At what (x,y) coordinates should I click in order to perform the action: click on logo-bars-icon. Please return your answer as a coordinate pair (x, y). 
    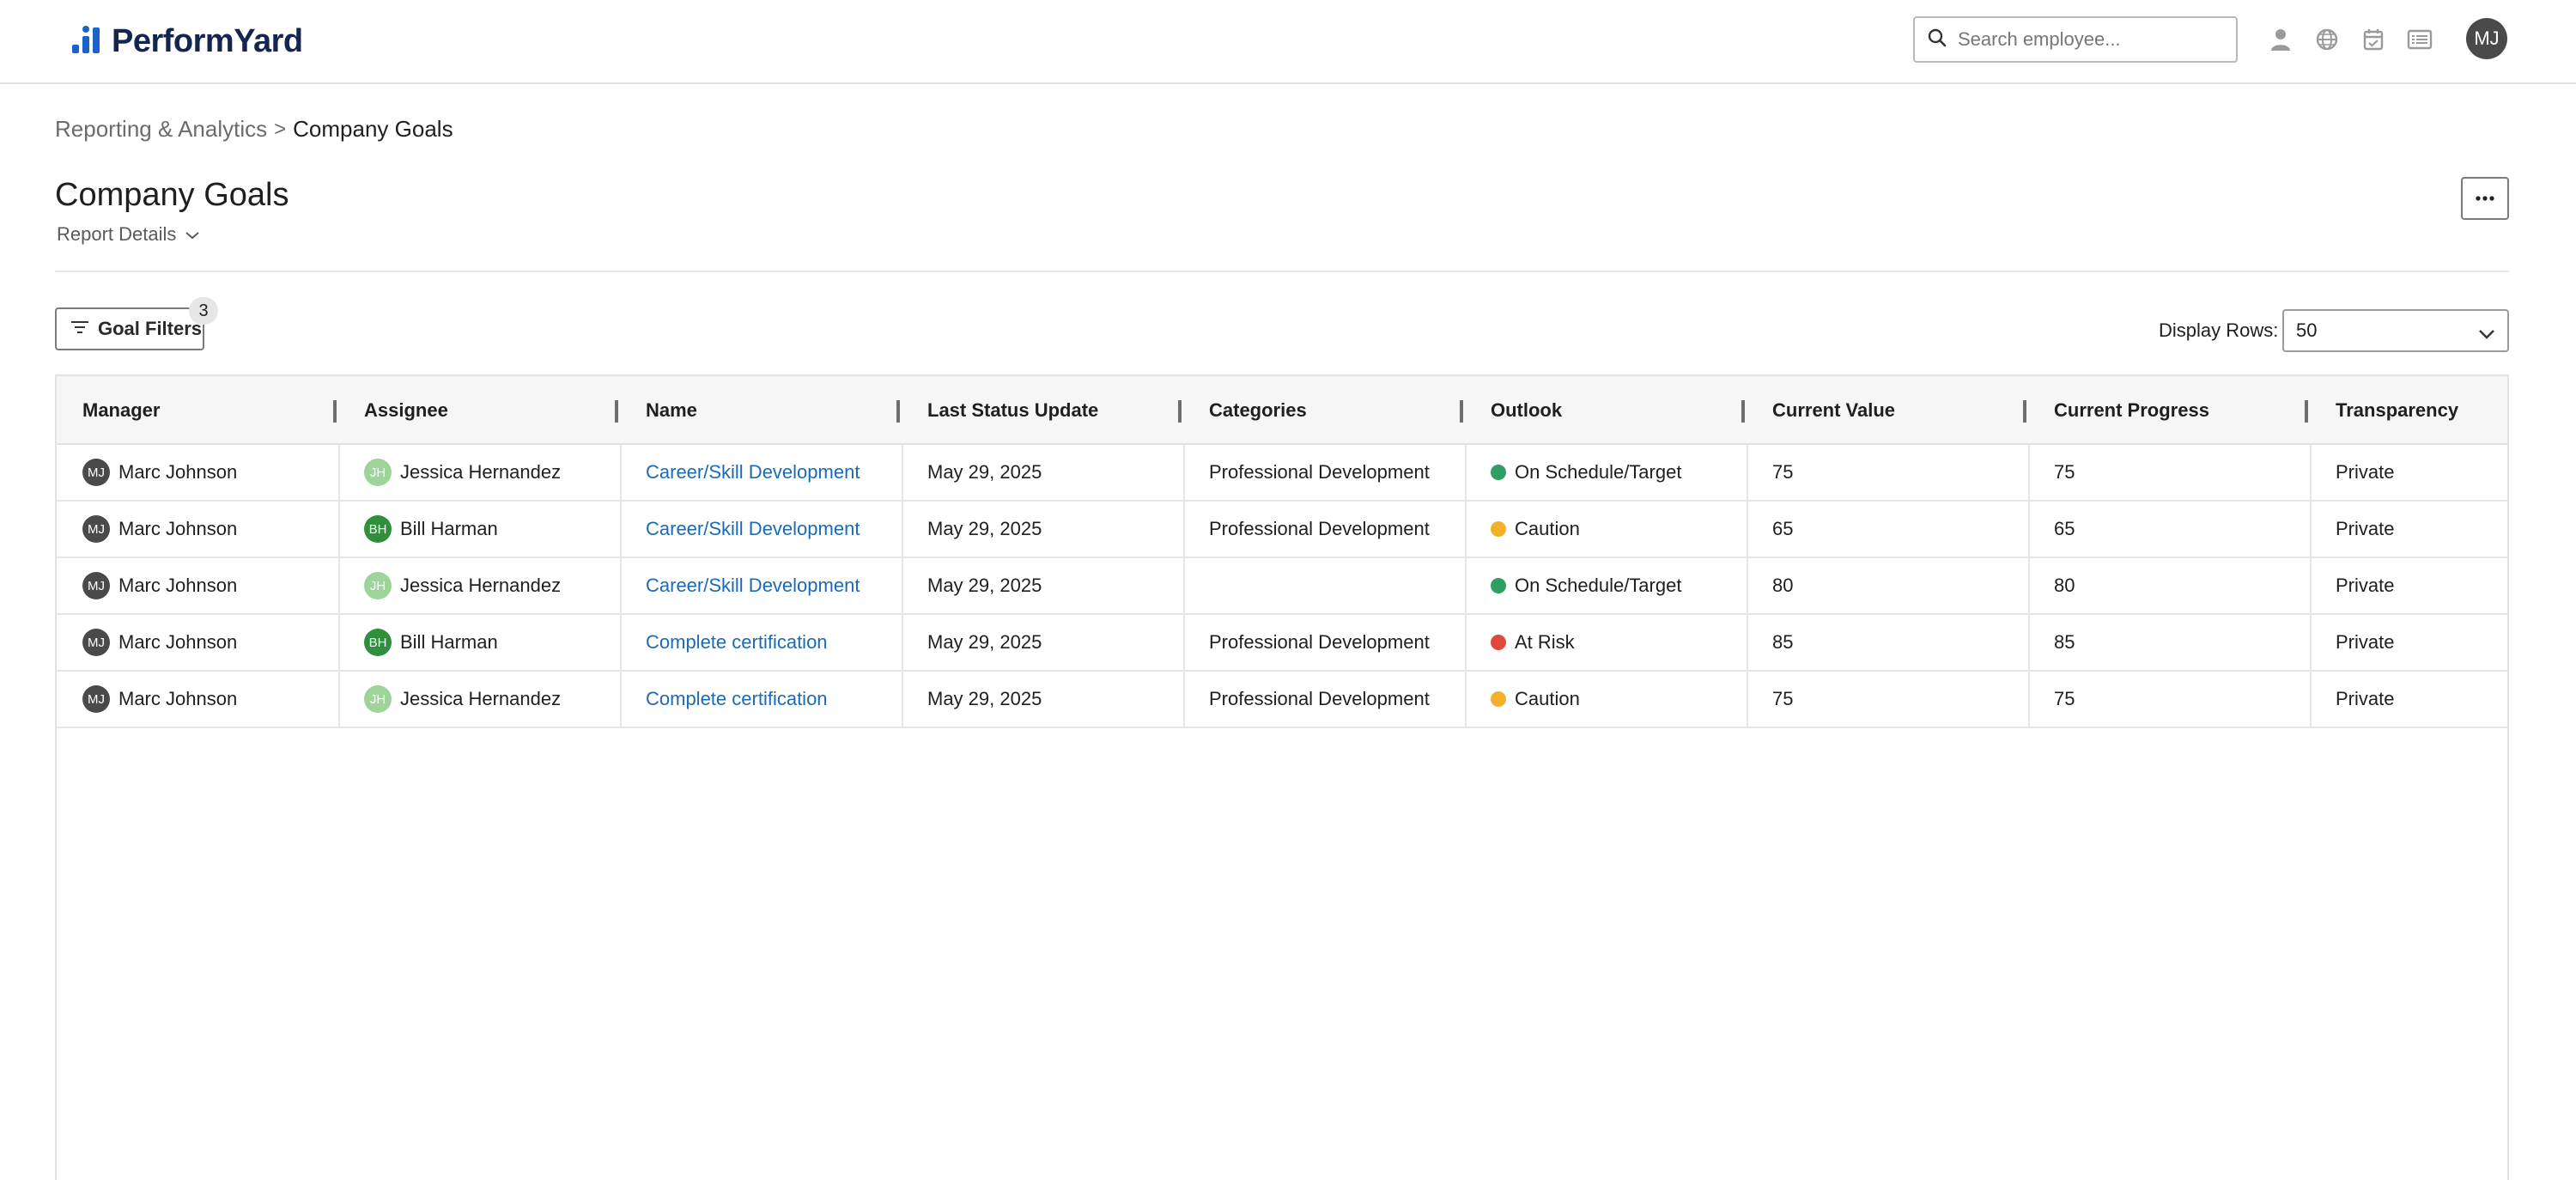
    Looking at the image, I should click on (88, 41).